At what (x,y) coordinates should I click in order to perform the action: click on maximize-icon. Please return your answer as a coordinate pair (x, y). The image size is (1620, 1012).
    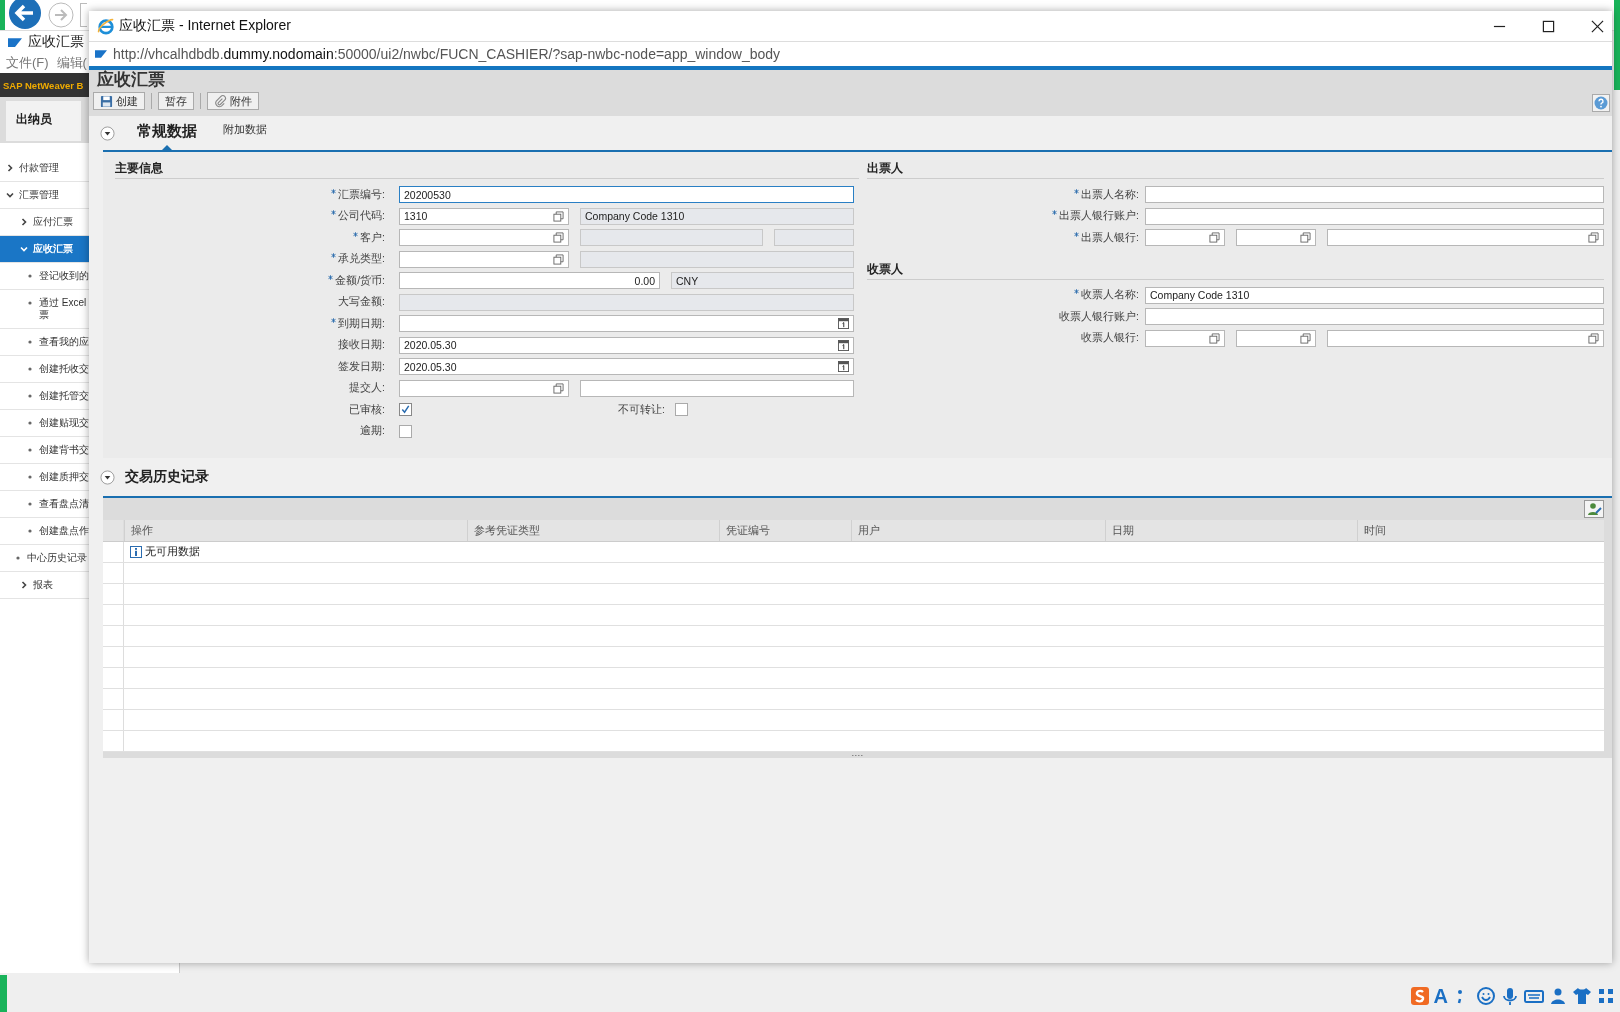
    Looking at the image, I should click on (1548, 26).